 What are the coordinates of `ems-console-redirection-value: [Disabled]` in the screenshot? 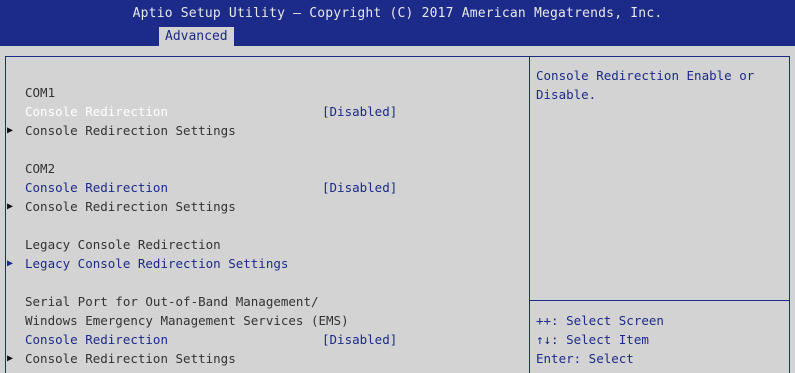 It's located at (359, 340).